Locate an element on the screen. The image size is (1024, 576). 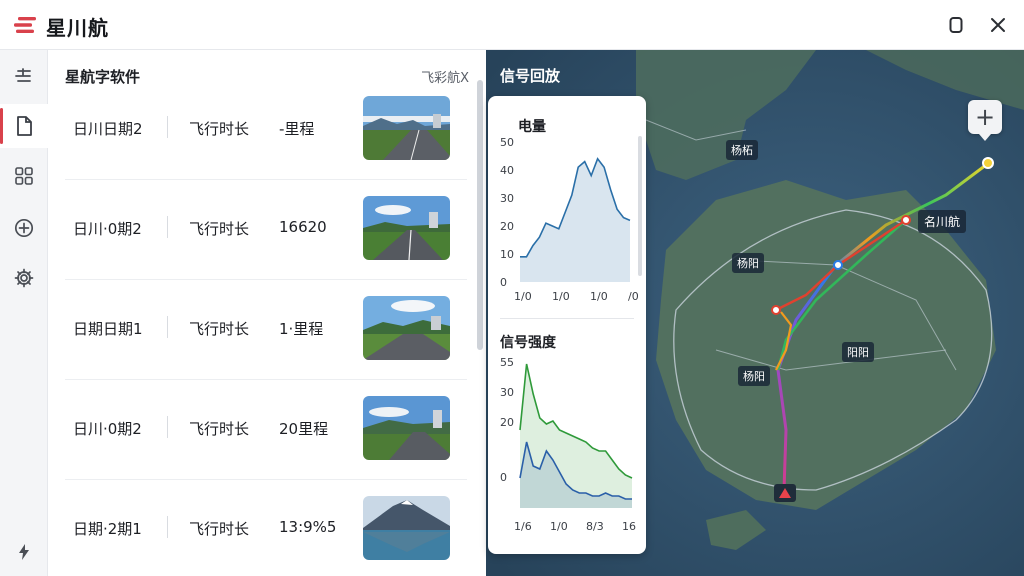
list-item: 日期·2期1 飞行时长 13:9%5 is located at coordinates (266, 528).